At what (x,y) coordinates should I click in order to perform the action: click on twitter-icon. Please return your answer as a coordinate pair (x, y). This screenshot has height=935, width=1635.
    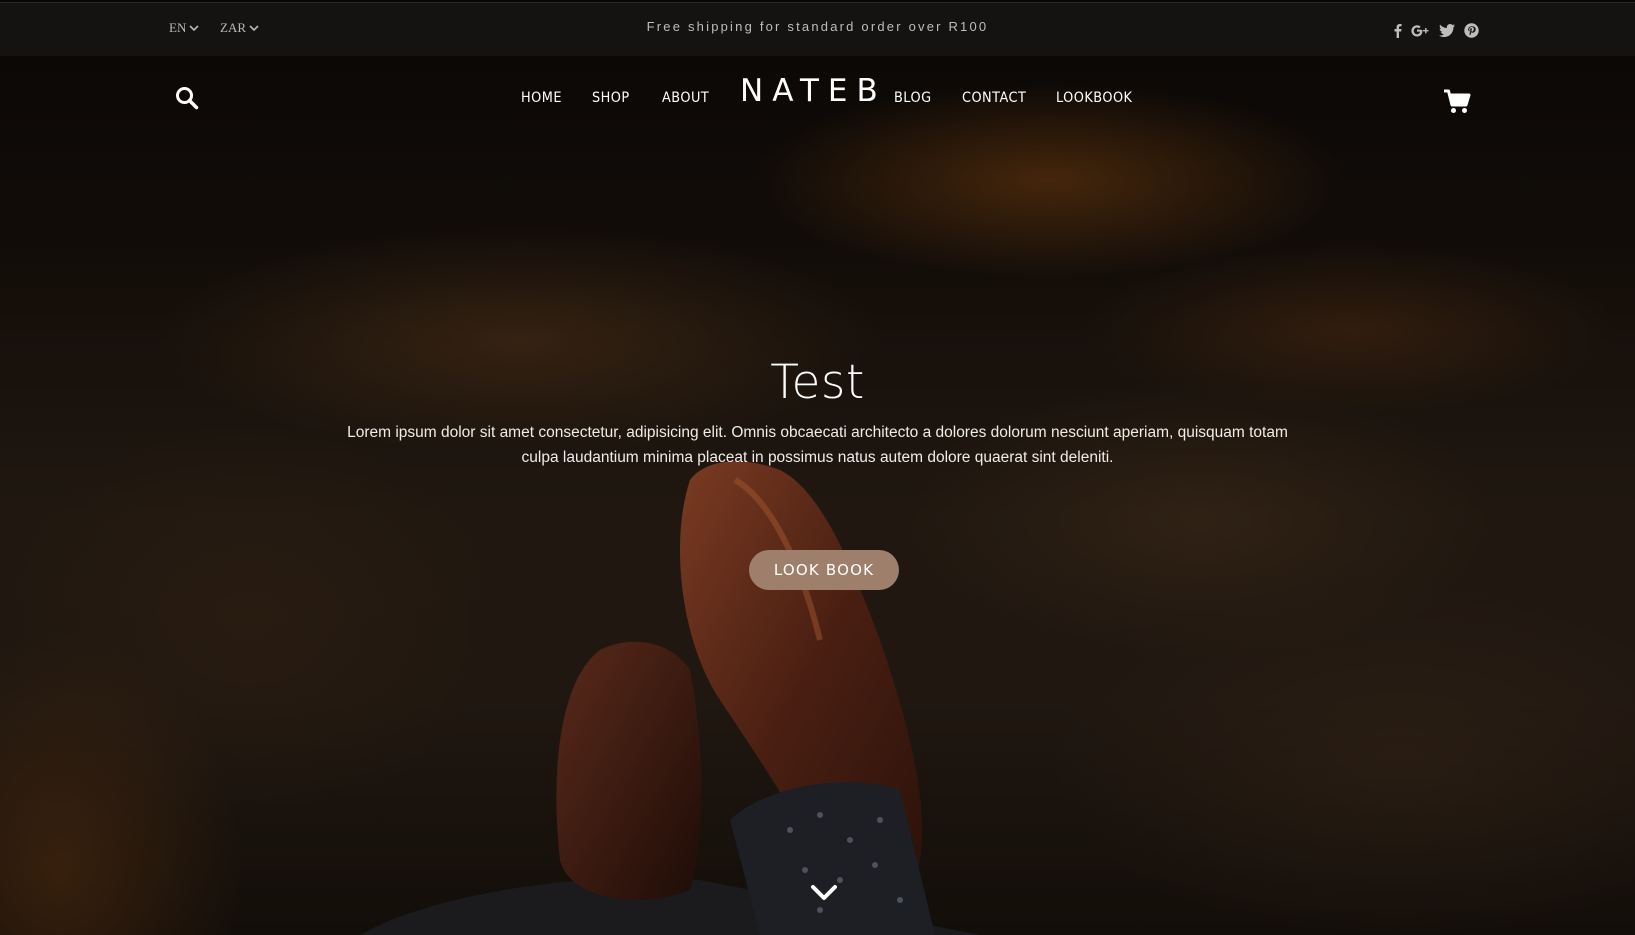
    Looking at the image, I should click on (1447, 30).